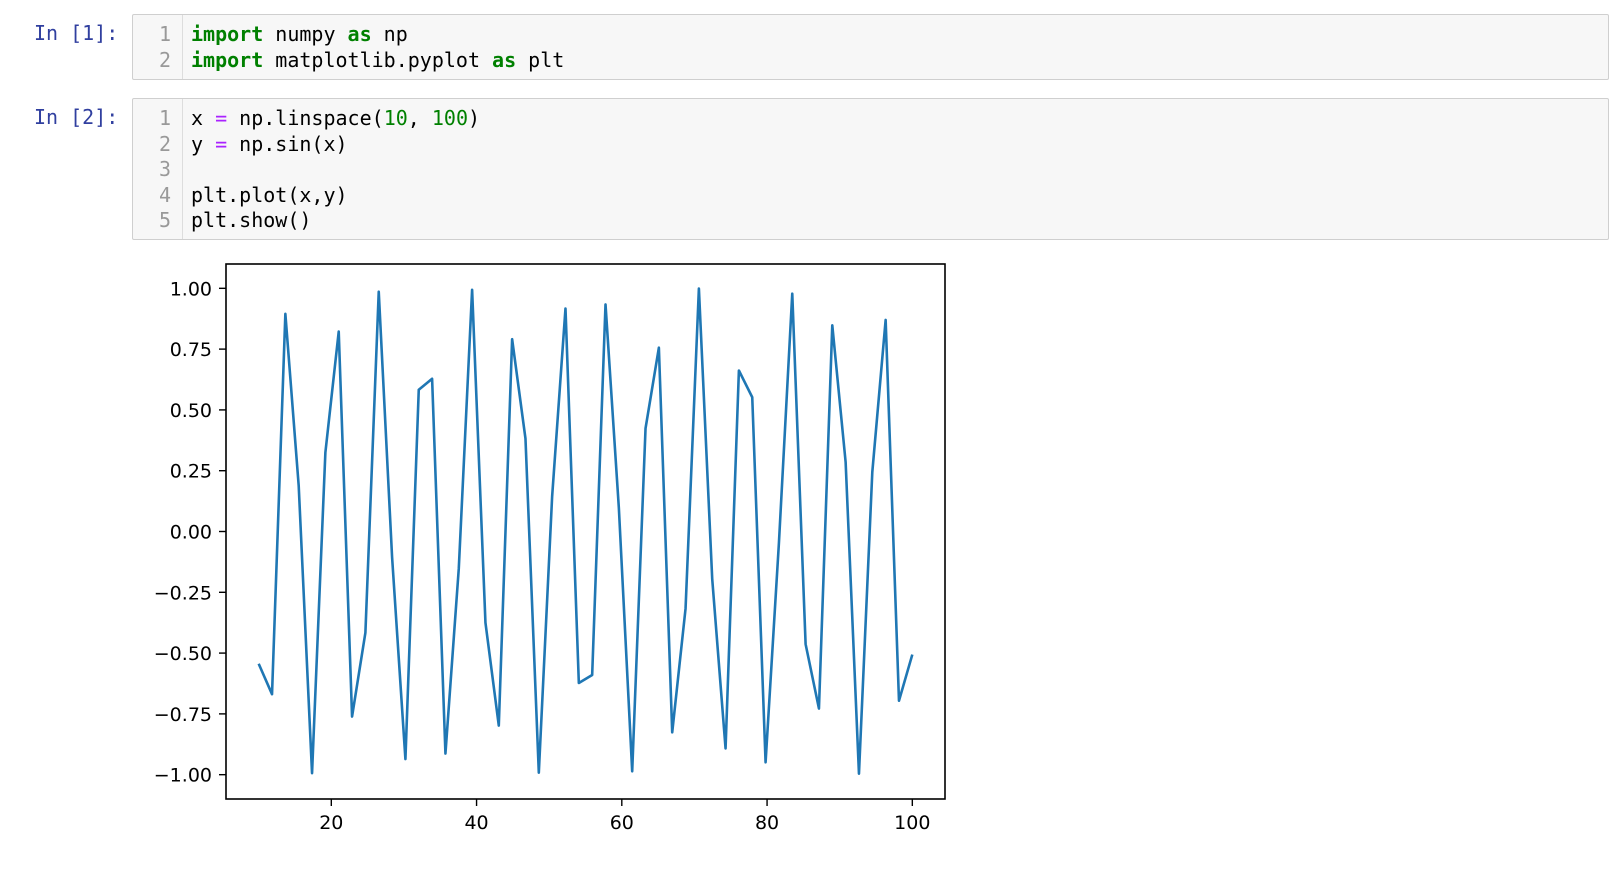 This screenshot has height=884, width=1620. What do you see at coordinates (476, 823) in the screenshot?
I see `x-tick-label: 40` at bounding box center [476, 823].